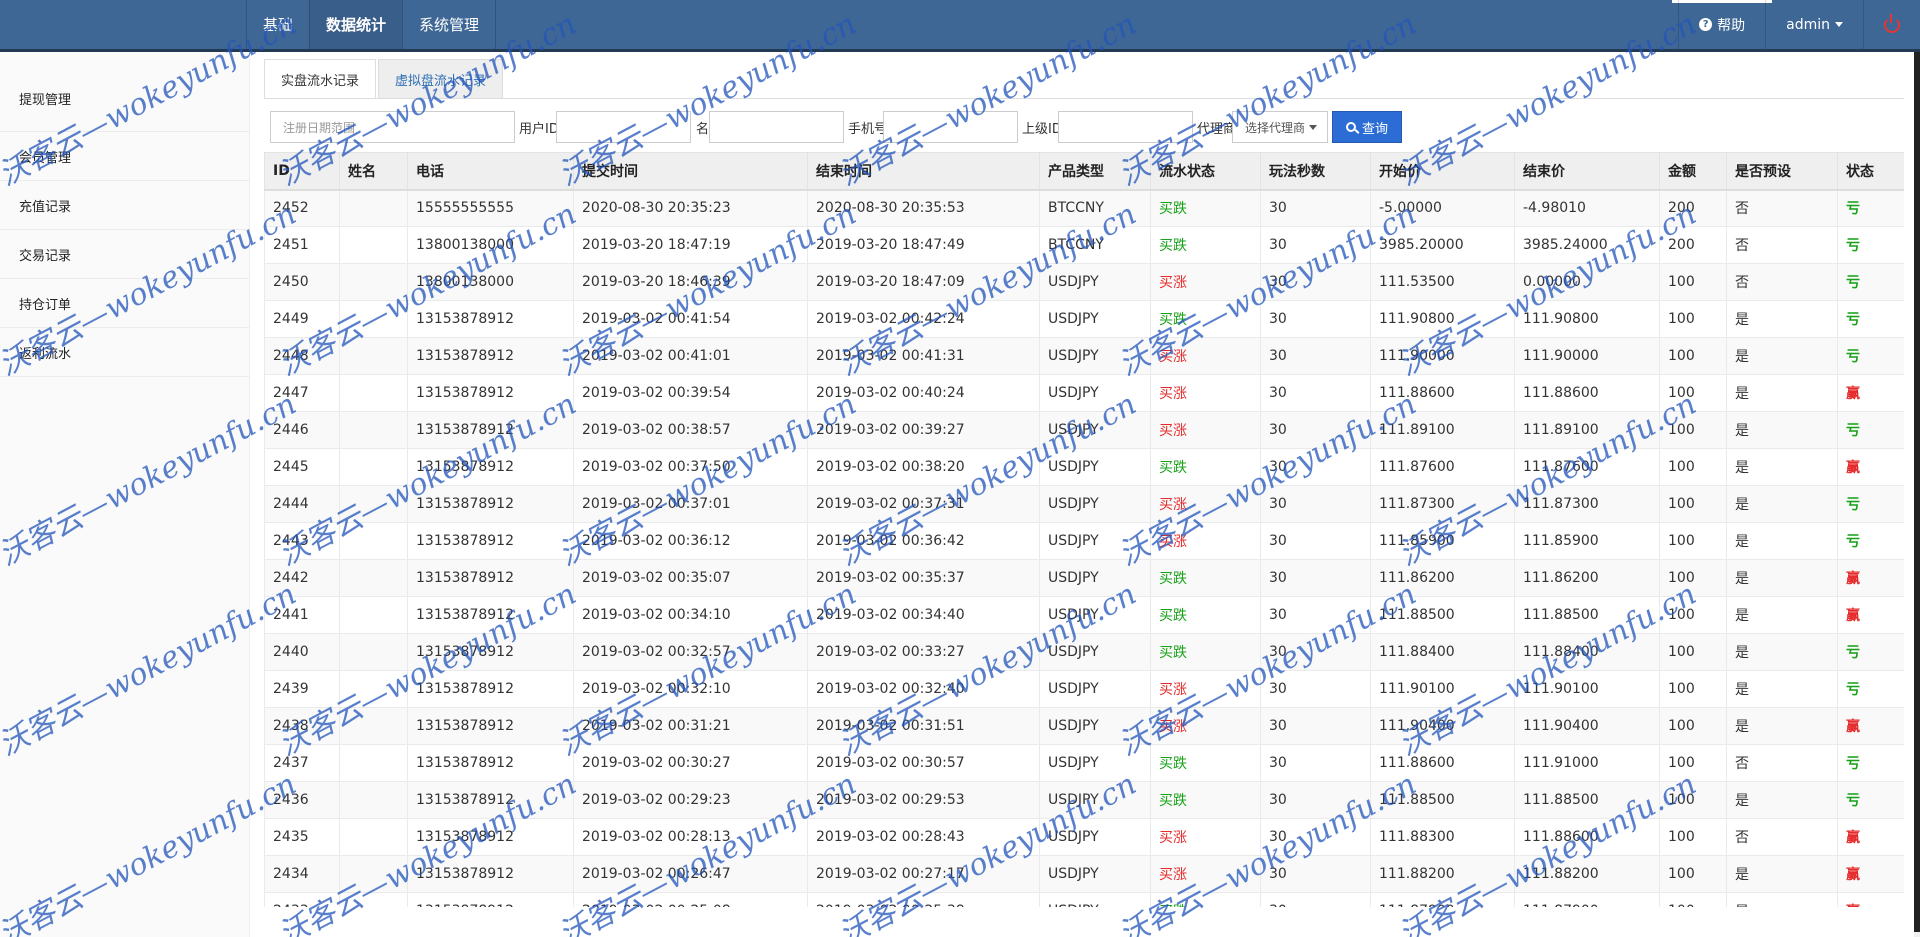 The width and height of the screenshot is (1920, 937). What do you see at coordinates (302, 393) in the screenshot?
I see `table-cell: 2447` at bounding box center [302, 393].